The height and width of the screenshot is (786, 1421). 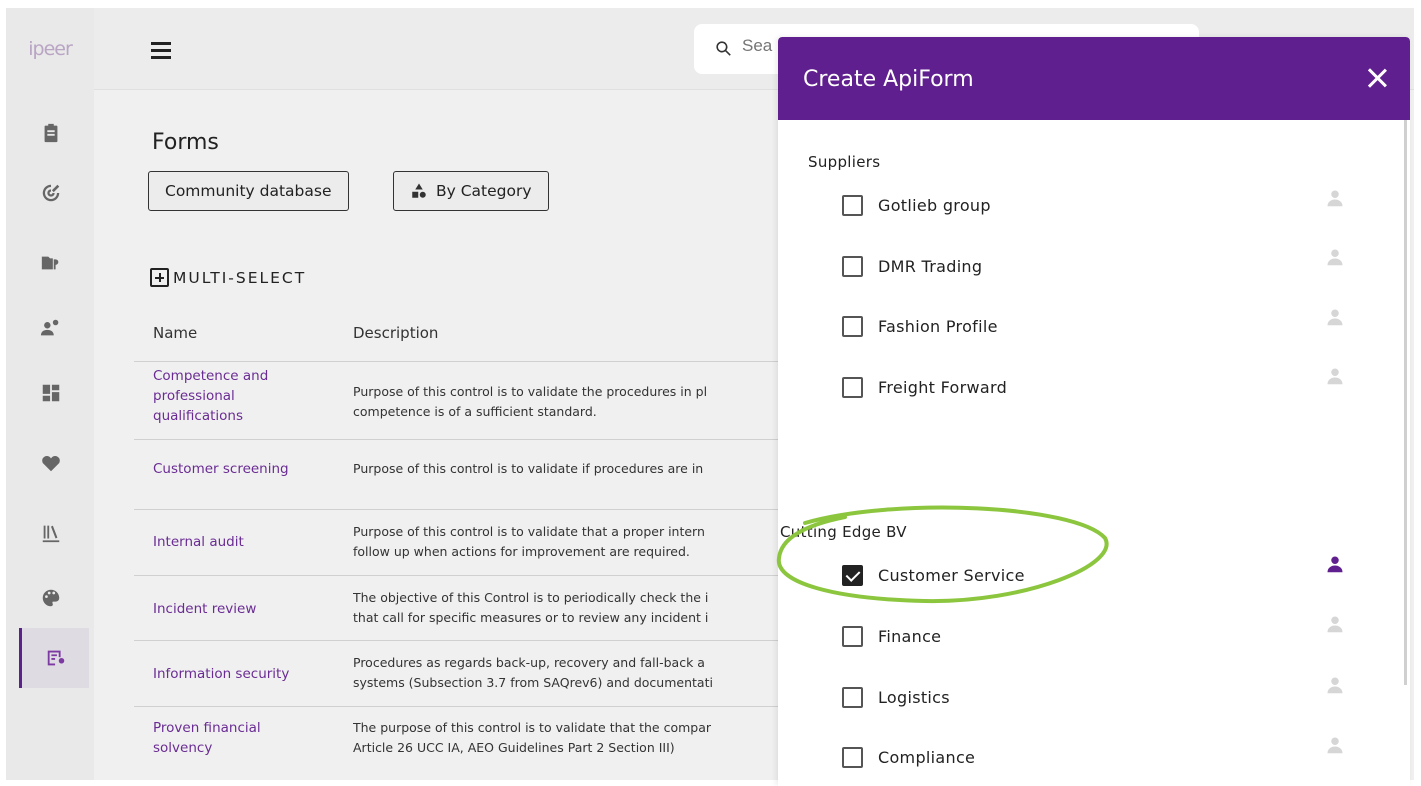 I want to click on form-name-link: Customer screening, so click(x=238, y=469).